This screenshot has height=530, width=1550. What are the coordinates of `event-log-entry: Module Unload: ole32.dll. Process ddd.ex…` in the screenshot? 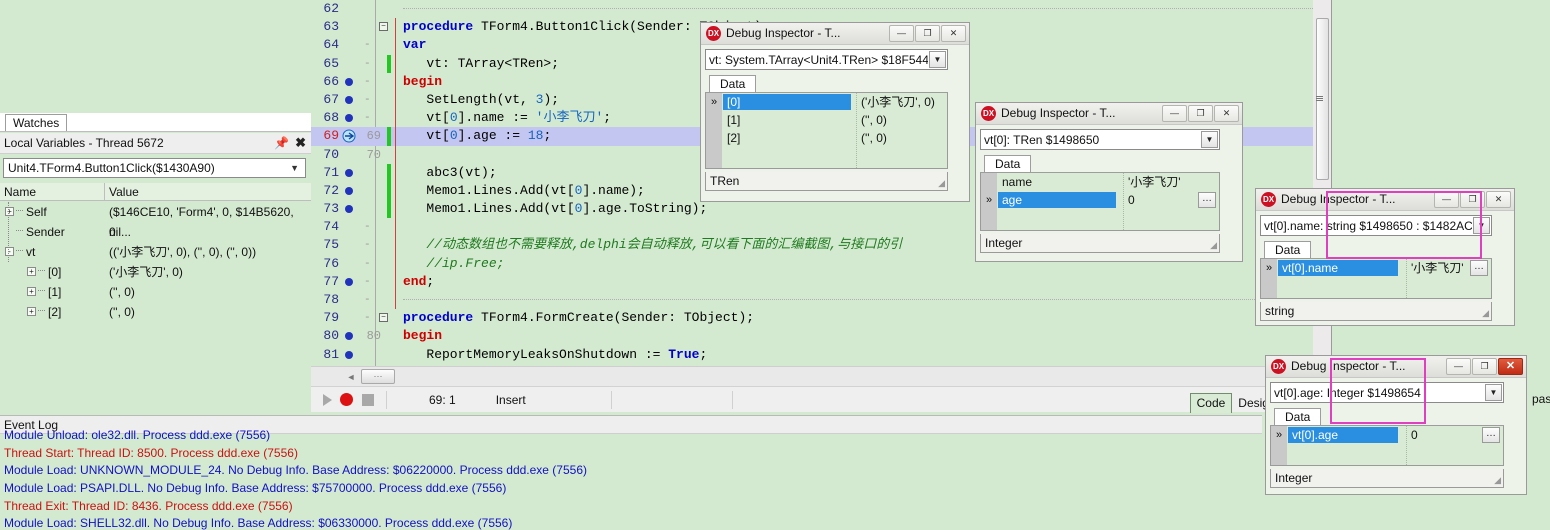 It's located at (631, 436).